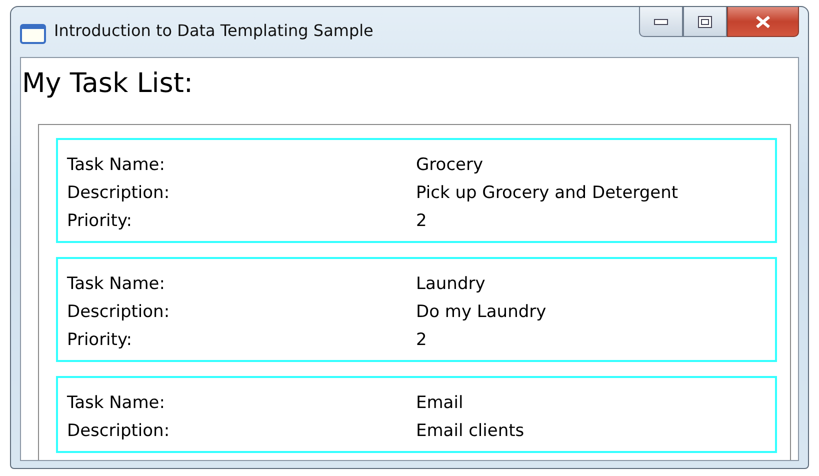 This screenshot has height=476, width=819. I want to click on window-icon, so click(33, 34).